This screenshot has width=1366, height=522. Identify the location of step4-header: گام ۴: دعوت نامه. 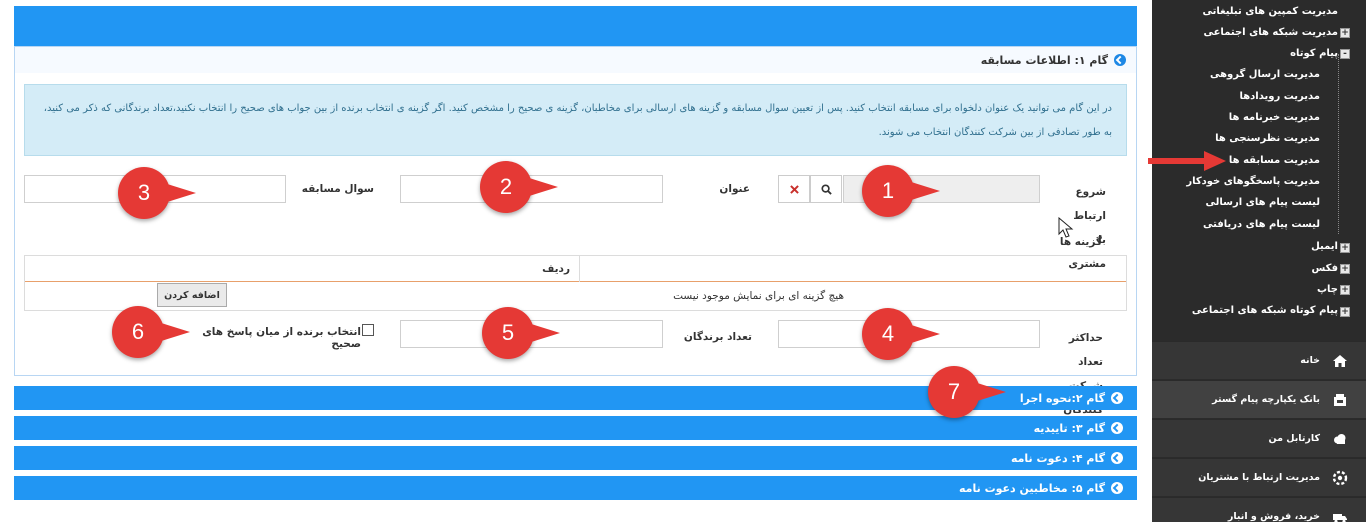
(575, 458).